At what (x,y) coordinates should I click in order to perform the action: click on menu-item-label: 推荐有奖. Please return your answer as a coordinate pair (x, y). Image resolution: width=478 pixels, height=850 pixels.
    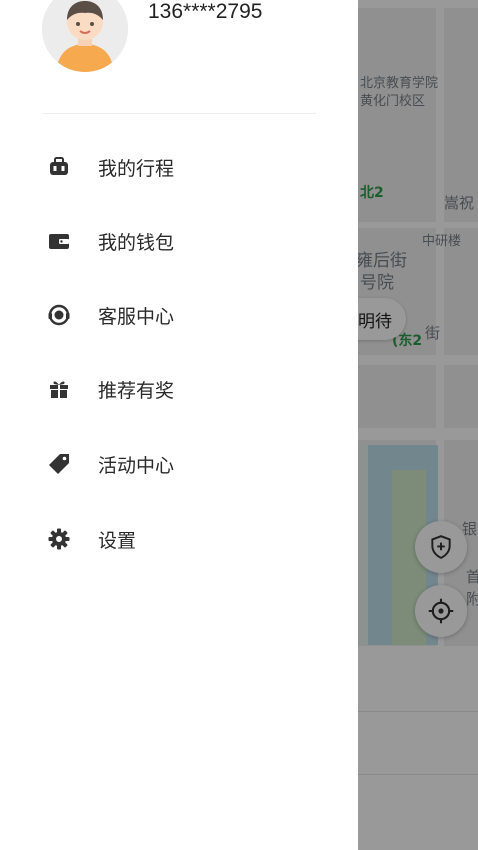
    Looking at the image, I should click on (136, 390).